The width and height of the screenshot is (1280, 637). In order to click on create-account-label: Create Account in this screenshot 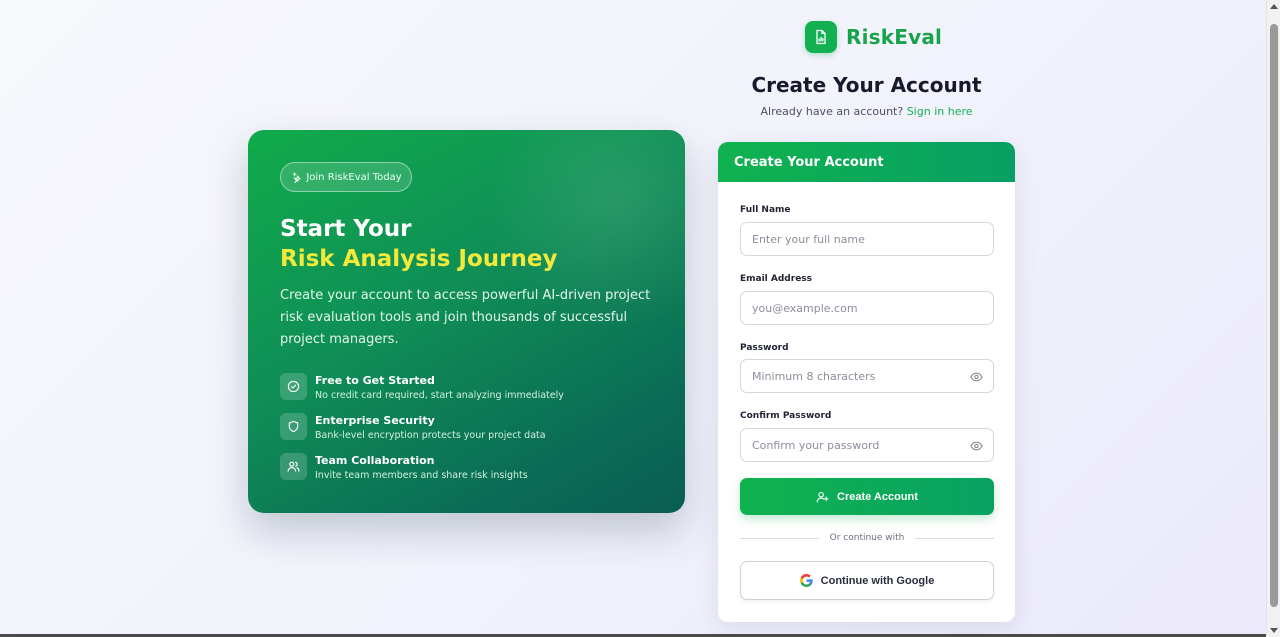, I will do `click(877, 496)`.